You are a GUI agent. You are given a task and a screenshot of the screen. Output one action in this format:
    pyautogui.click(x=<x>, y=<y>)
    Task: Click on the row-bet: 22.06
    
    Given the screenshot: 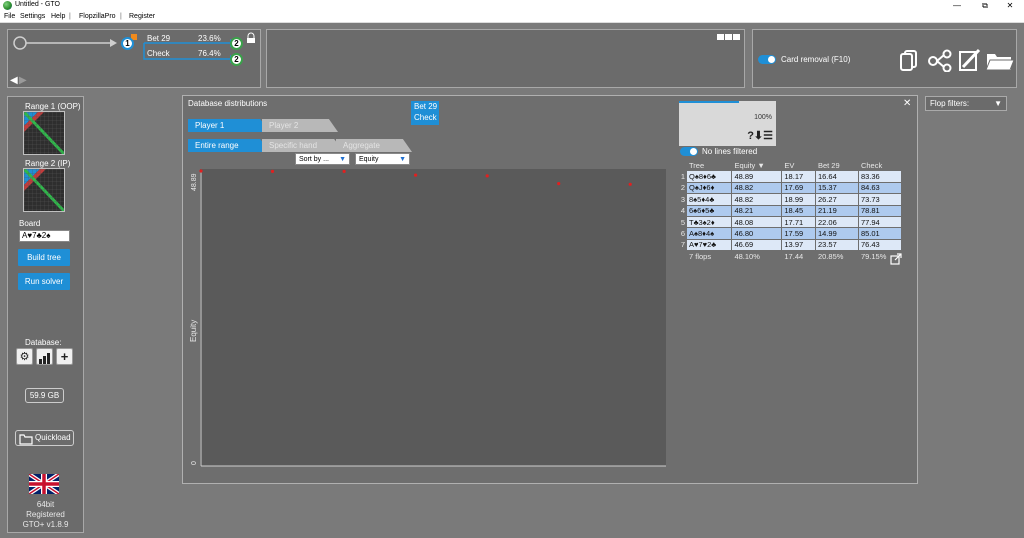 What is the action you would take?
    pyautogui.click(x=836, y=222)
    